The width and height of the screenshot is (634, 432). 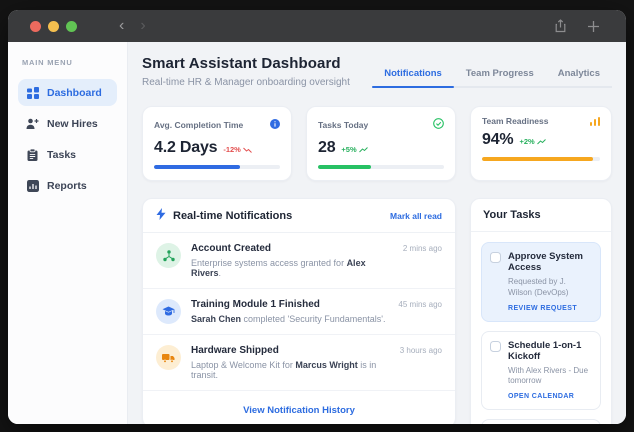 I want to click on sidebar-item-dashboard: Dashboard, so click(x=67, y=92).